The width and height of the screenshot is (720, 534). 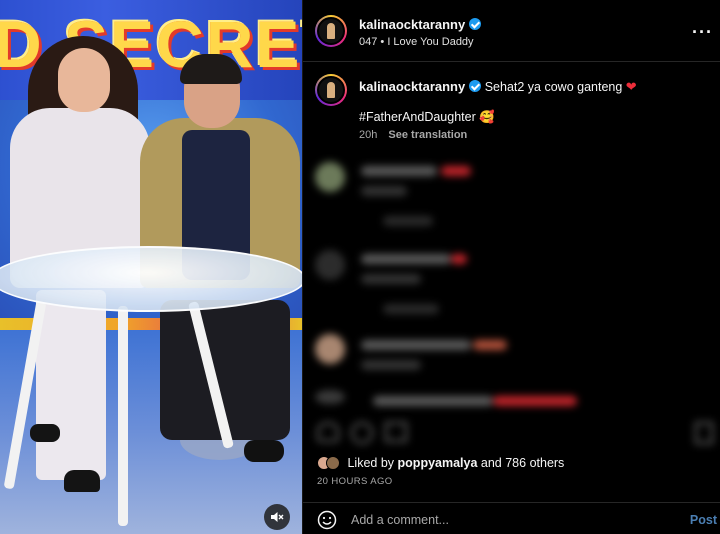 I want to click on table-leg, so click(x=123, y=416).